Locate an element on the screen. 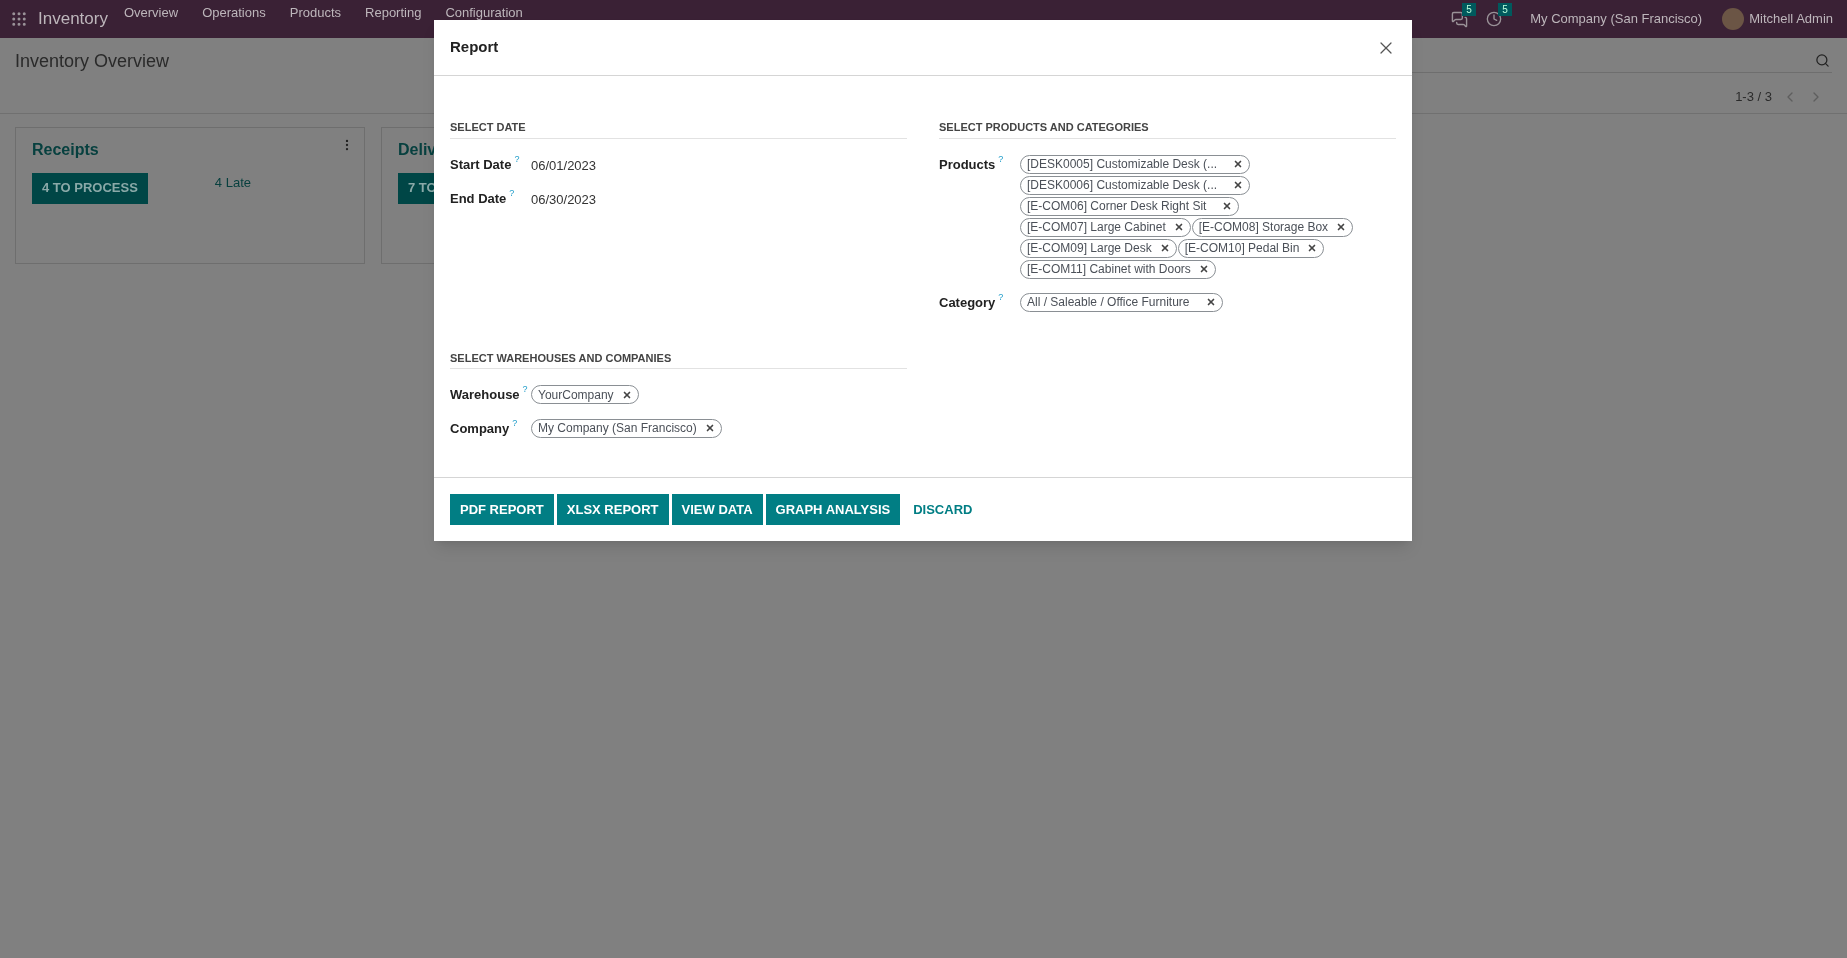  field-label: Company is located at coordinates (480, 428).